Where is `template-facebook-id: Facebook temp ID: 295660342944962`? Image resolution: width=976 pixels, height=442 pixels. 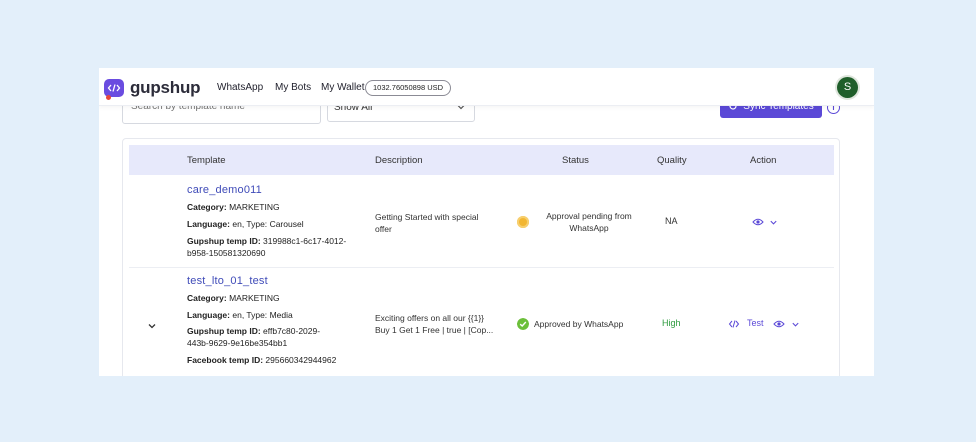 template-facebook-id: Facebook temp ID: 295660342944962 is located at coordinates (277, 360).